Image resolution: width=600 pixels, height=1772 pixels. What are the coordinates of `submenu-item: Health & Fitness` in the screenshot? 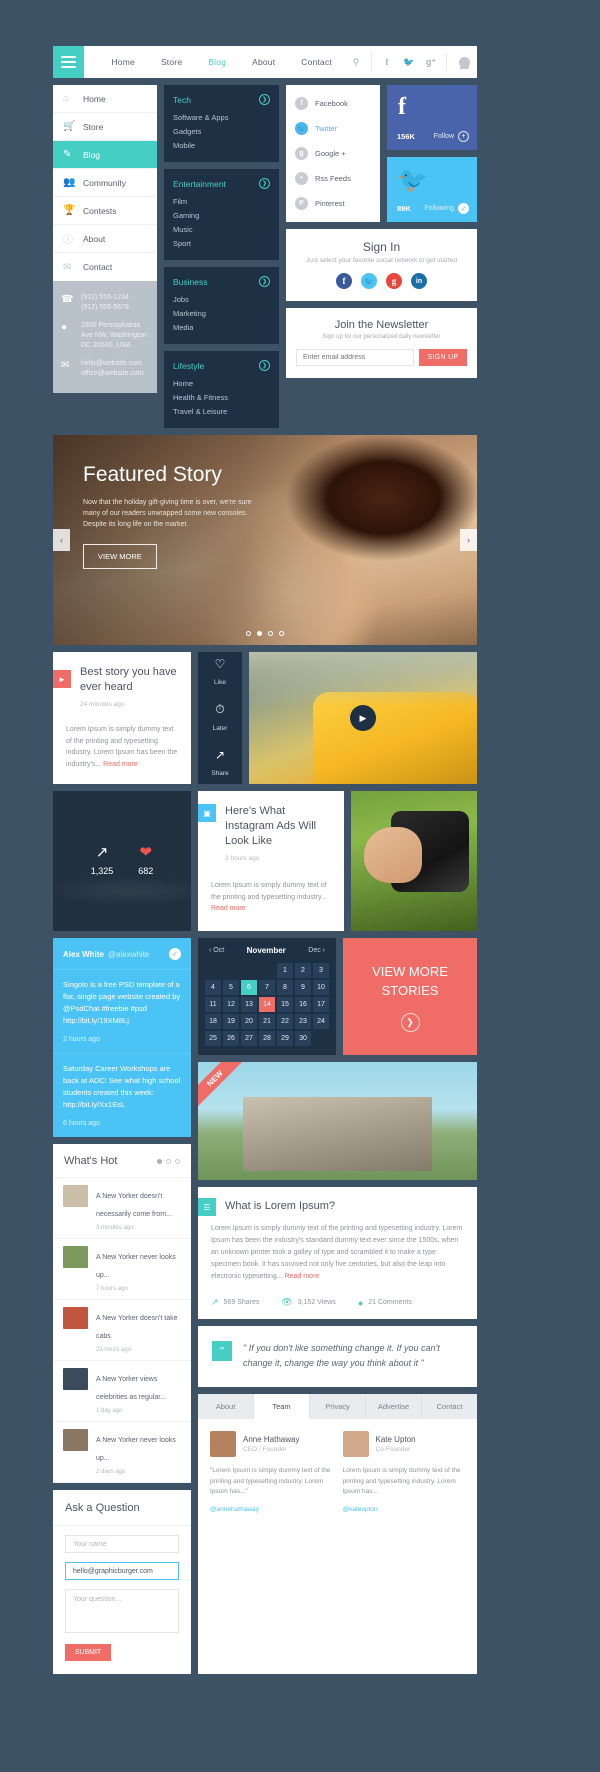 It's located at (221, 397).